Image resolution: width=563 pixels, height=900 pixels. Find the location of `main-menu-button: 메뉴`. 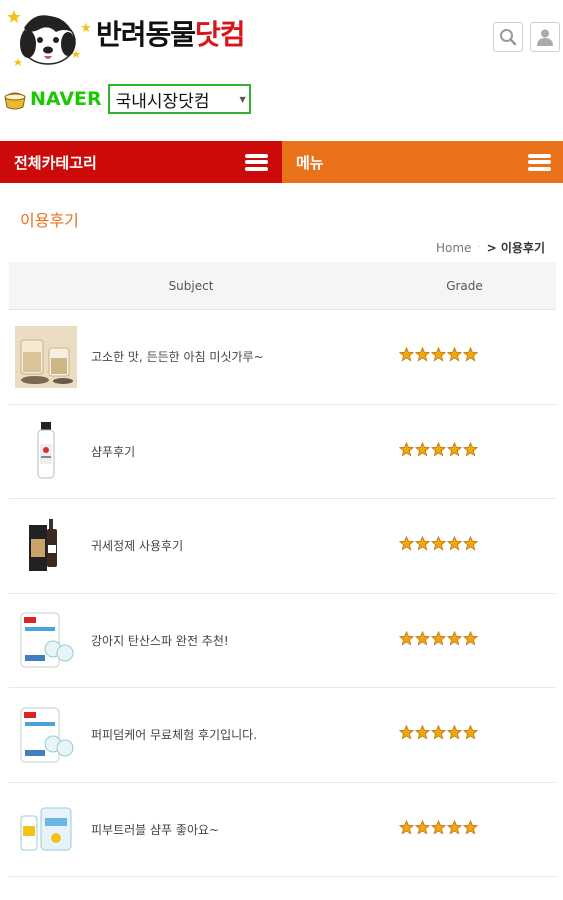

main-menu-button: 메뉴 is located at coordinates (422, 162).